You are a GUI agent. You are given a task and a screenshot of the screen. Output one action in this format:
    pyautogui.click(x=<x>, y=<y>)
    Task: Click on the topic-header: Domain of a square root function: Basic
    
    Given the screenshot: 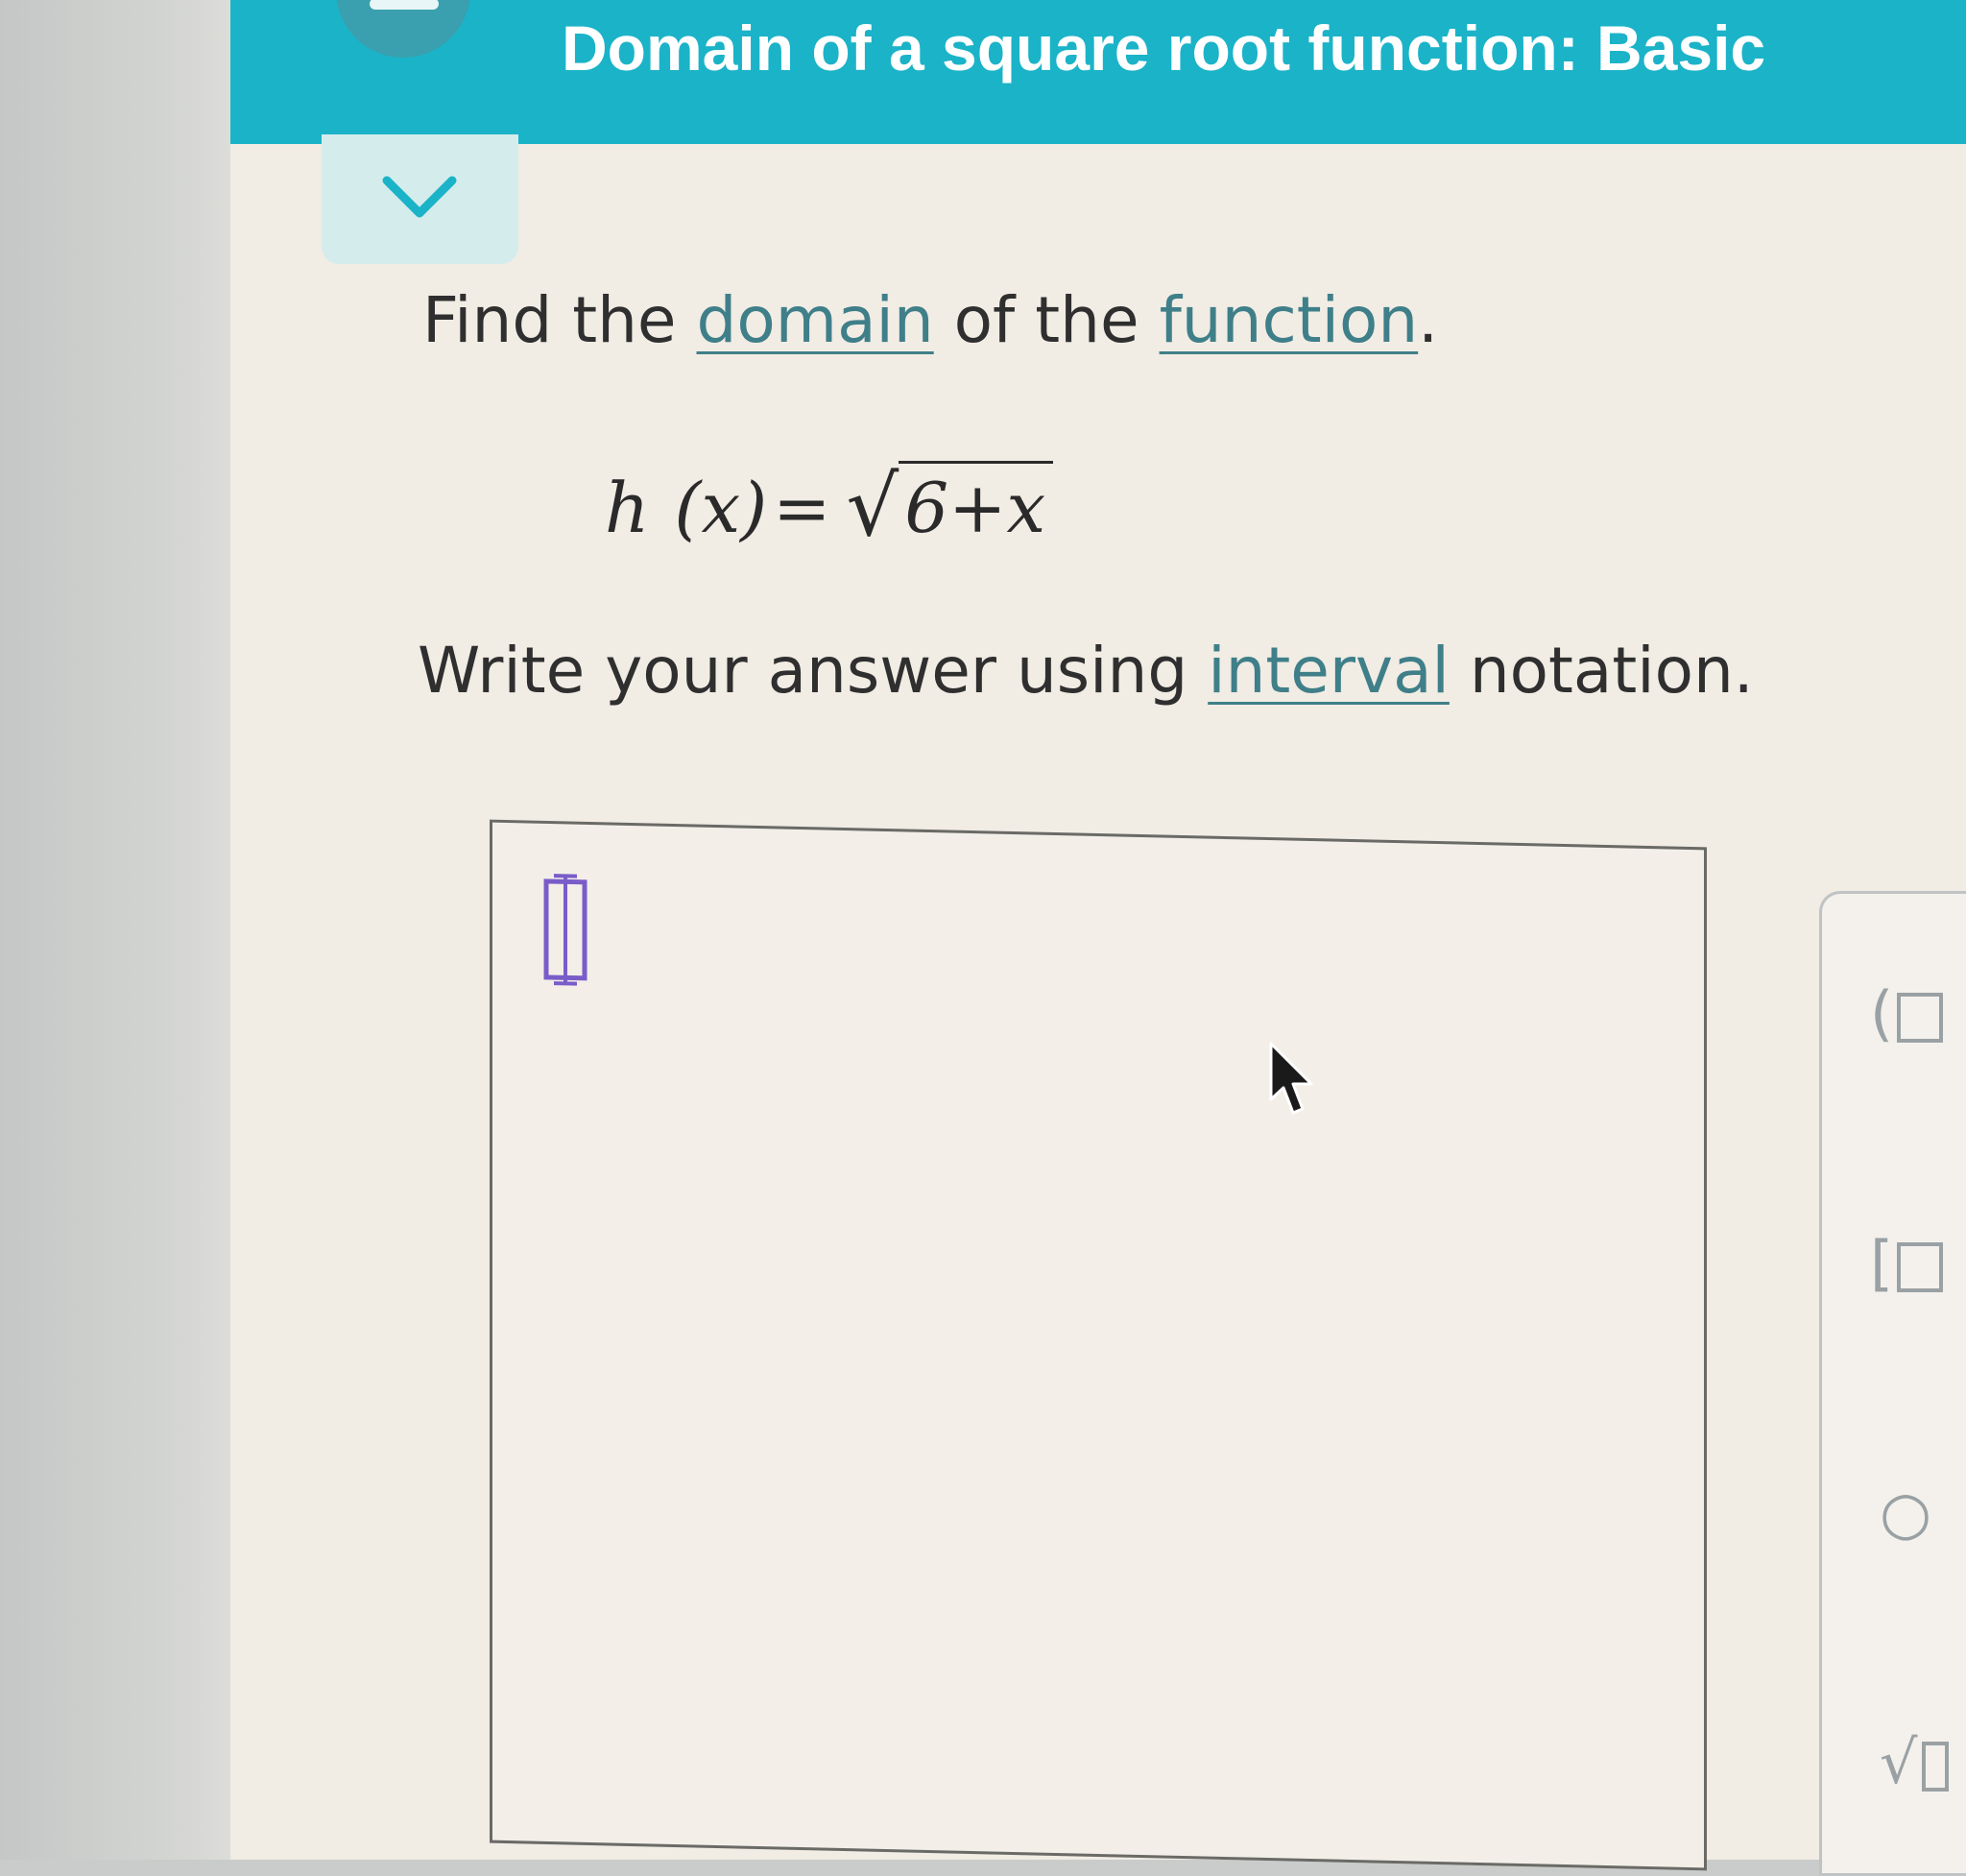 What is the action you would take?
    pyautogui.click(x=1098, y=72)
    